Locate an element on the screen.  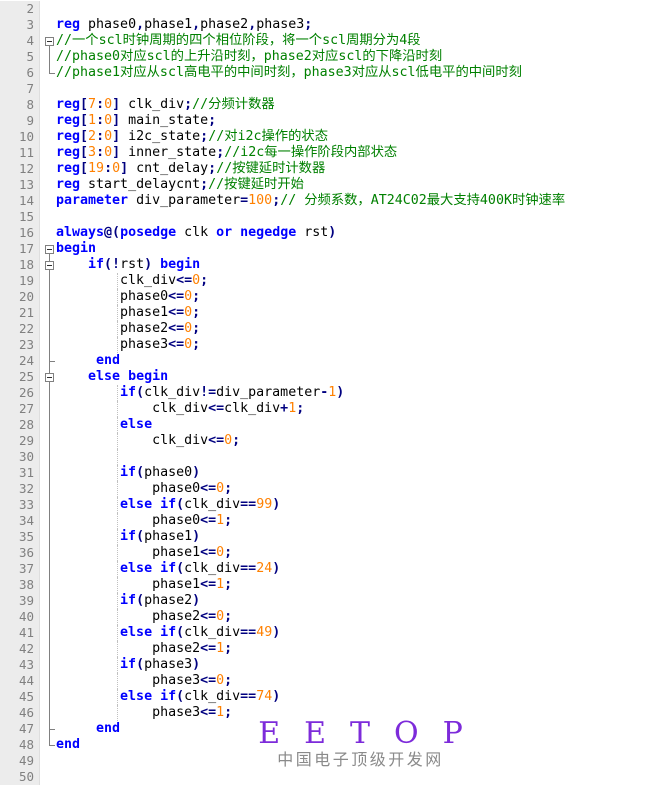
line-number: 30 is located at coordinates (20, 457).